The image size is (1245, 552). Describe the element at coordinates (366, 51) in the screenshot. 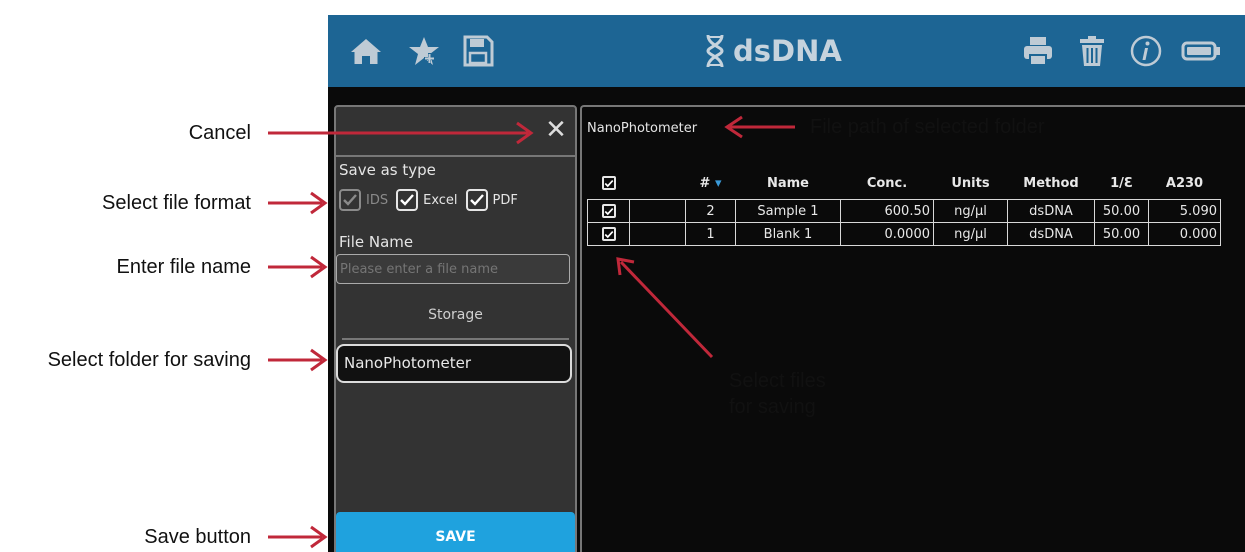

I see `home-icon` at that location.